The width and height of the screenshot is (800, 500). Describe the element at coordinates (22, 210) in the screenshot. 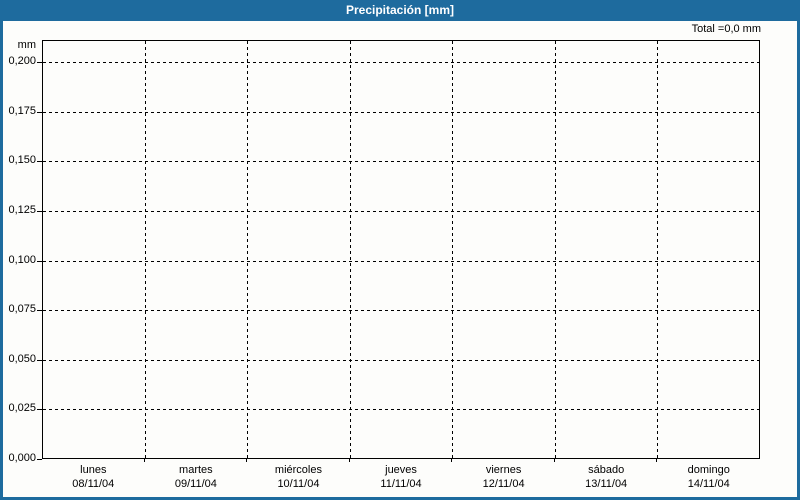

I see `y-tick-label: 0,125` at that location.